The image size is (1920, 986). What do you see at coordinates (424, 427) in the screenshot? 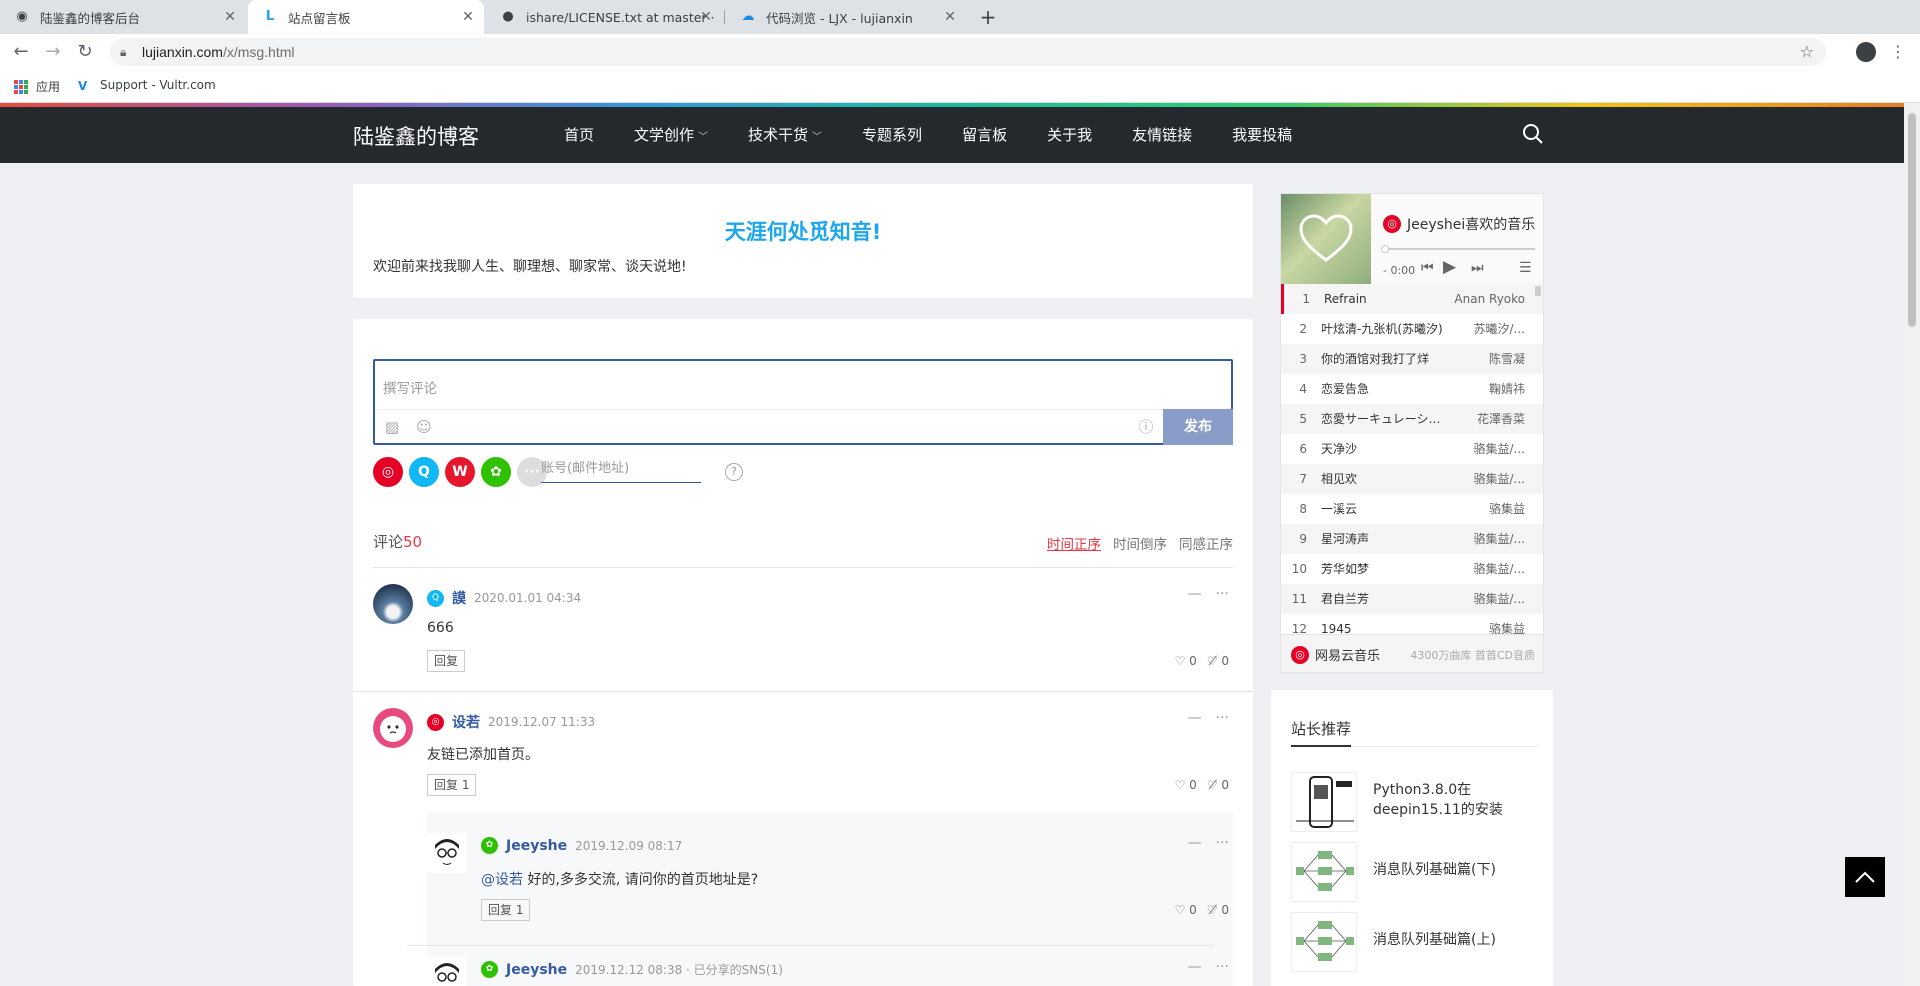
I see `emoji-icon: ☺` at bounding box center [424, 427].